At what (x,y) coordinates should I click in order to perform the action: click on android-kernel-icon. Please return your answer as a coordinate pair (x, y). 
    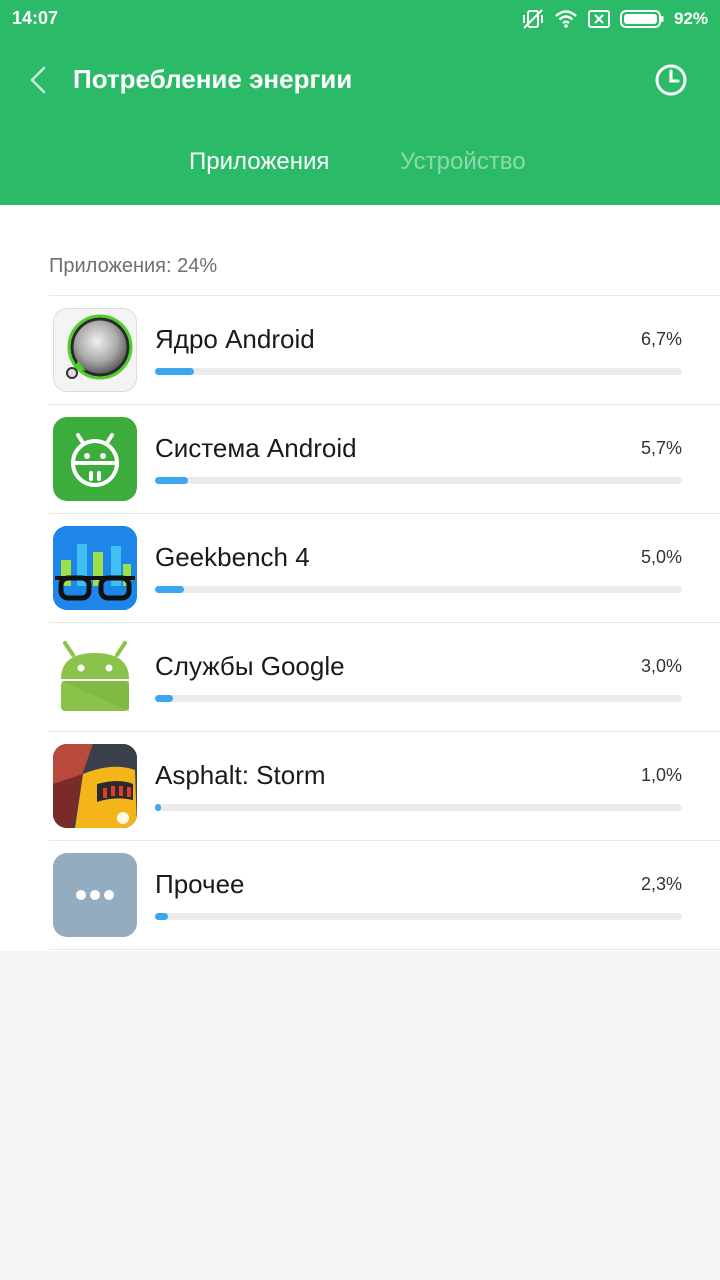
    Looking at the image, I should click on (95, 350).